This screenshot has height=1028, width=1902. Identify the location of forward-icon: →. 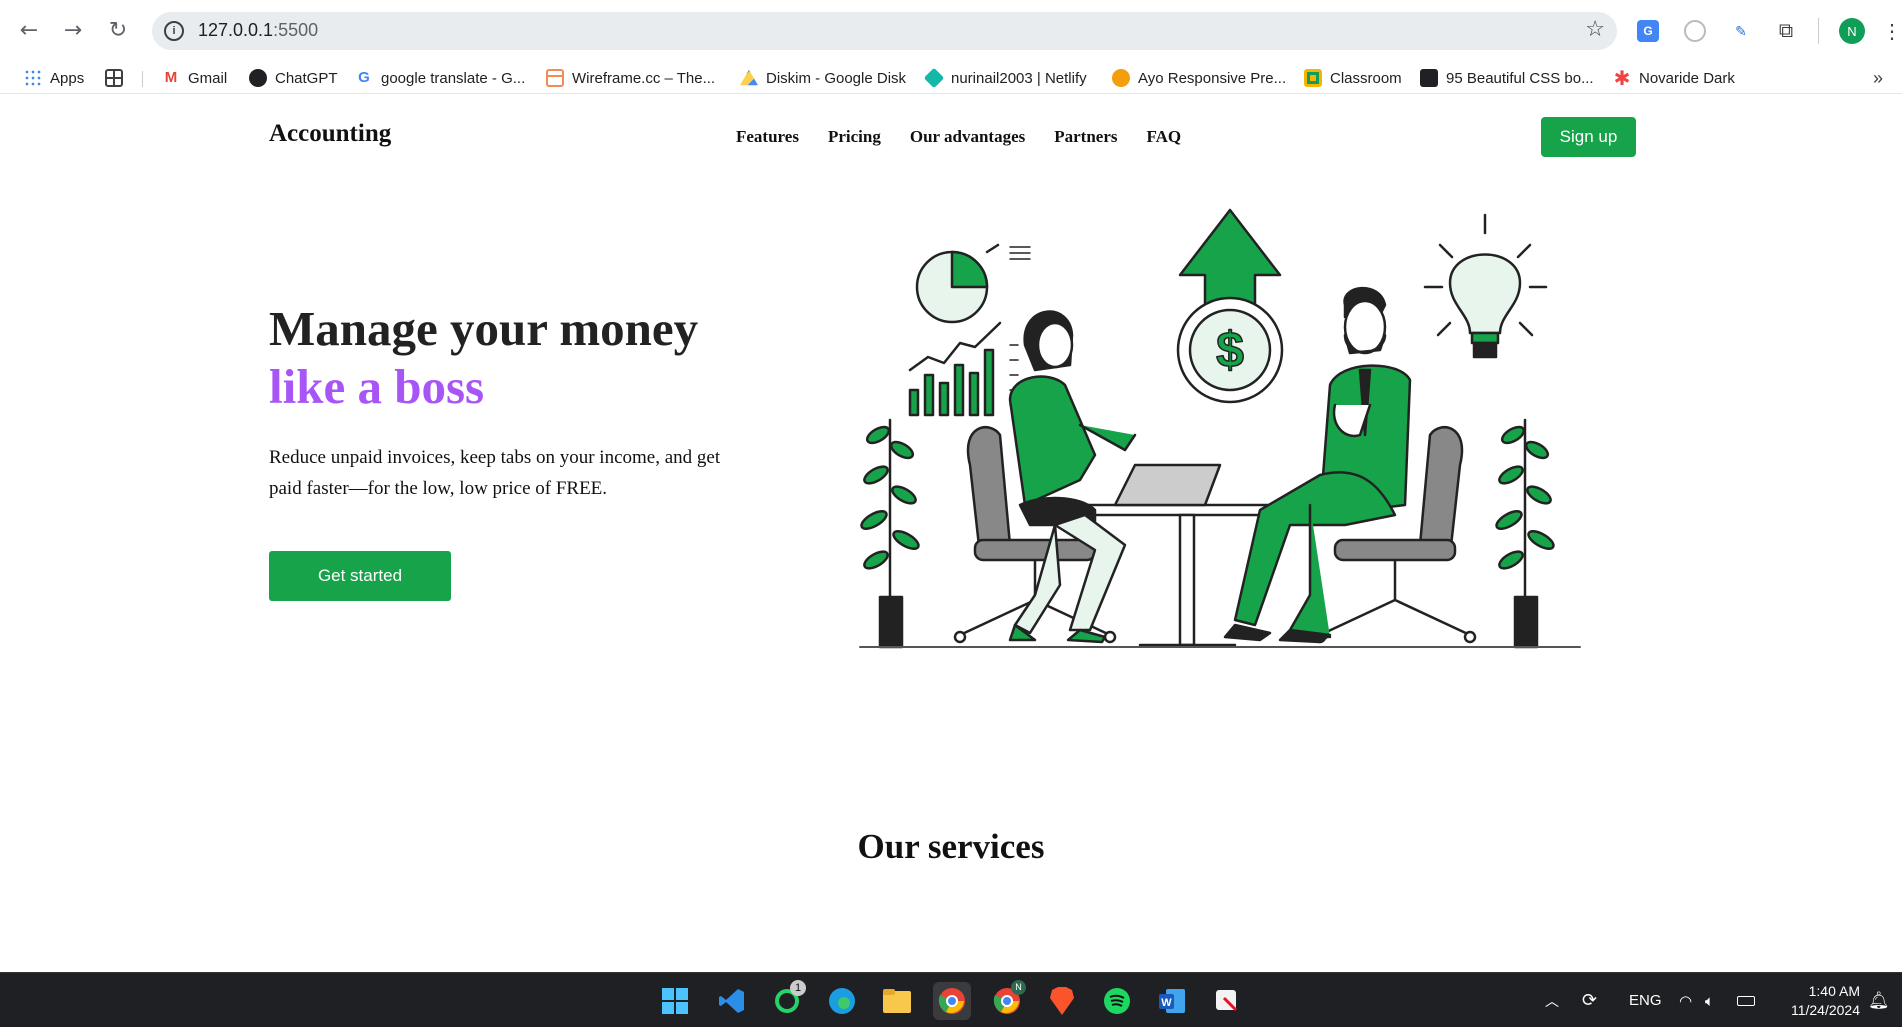
(73, 30).